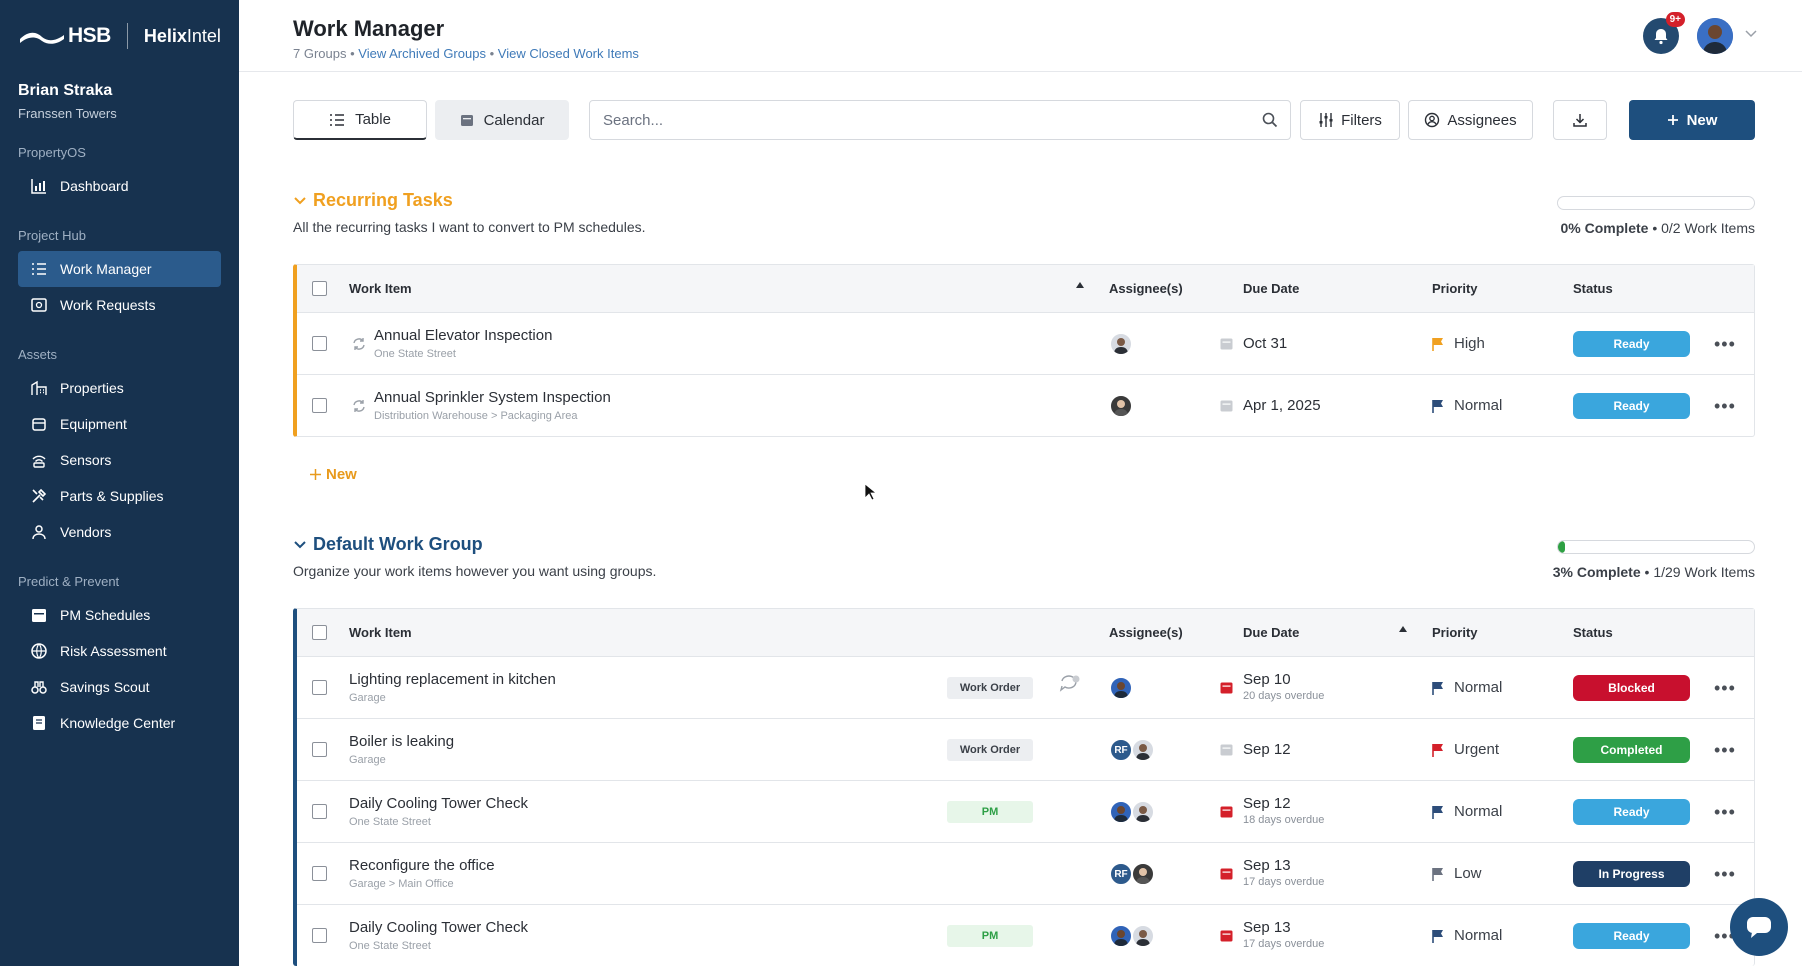  What do you see at coordinates (1759, 927) in the screenshot?
I see `chat-support-button` at bounding box center [1759, 927].